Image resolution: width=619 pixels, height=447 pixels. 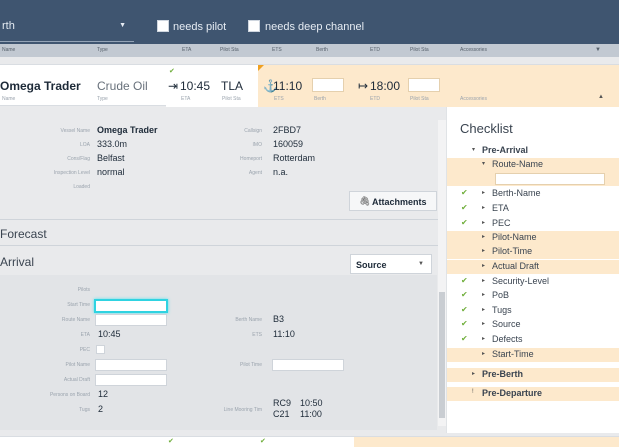 What do you see at coordinates (69, 395) in the screenshot?
I see `form-label: Persons on Board` at bounding box center [69, 395].